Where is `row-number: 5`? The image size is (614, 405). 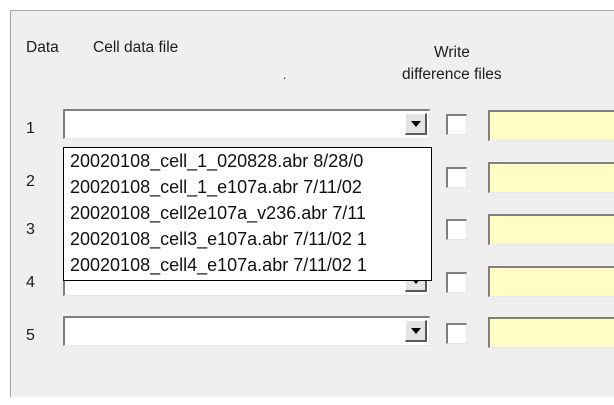
row-number: 5 is located at coordinates (30, 335).